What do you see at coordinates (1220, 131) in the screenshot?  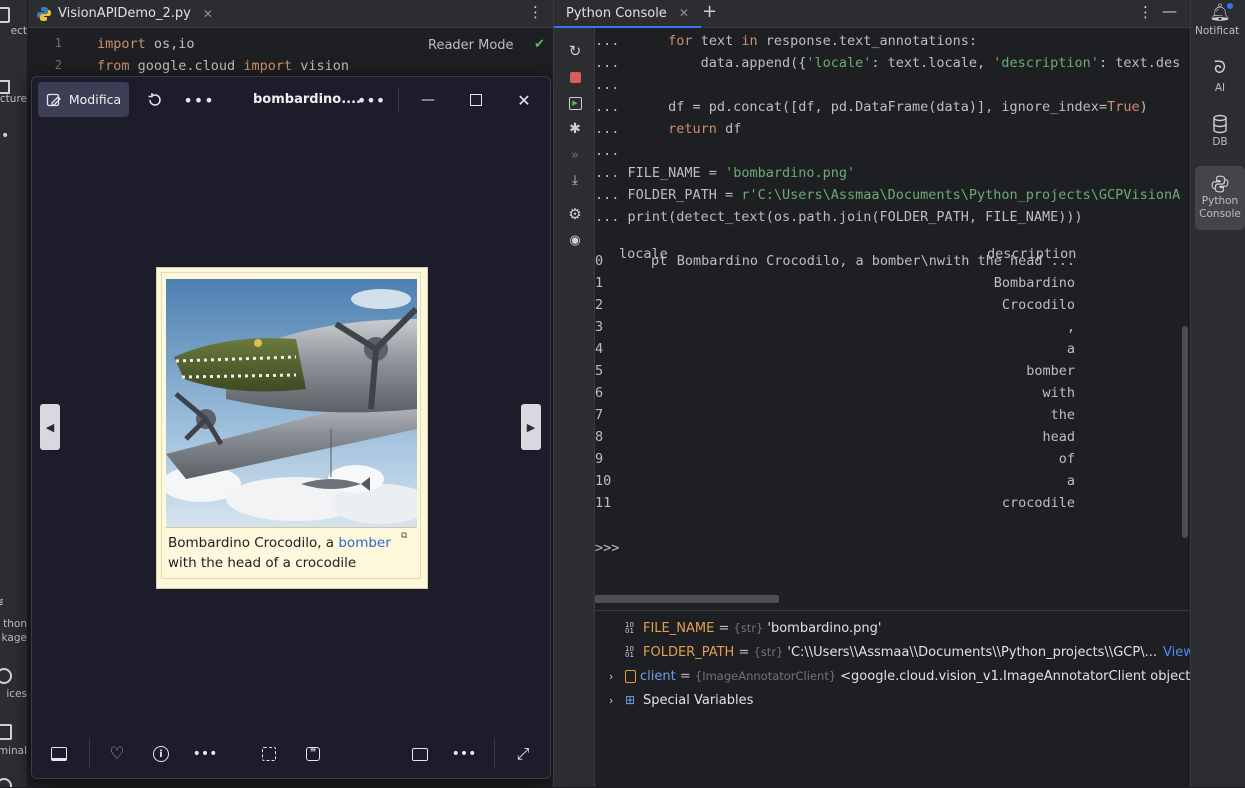 I see `database-tool: DB` at bounding box center [1220, 131].